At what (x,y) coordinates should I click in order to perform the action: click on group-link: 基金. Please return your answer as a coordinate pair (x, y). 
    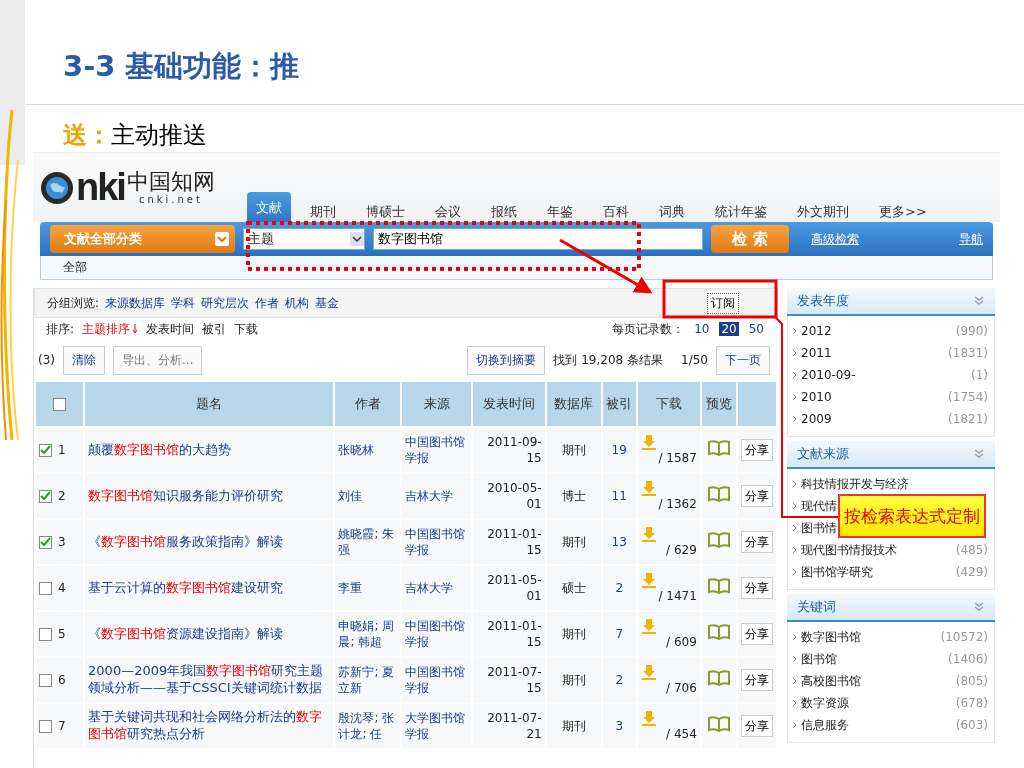
    Looking at the image, I should click on (327, 303).